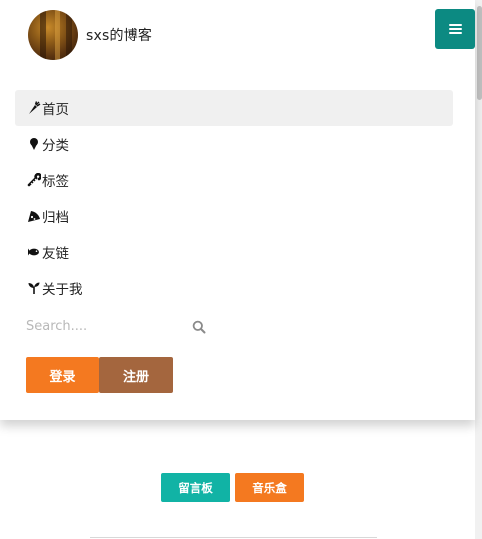  Describe the element at coordinates (195, 487) in the screenshot. I see `guestbook-button: 留言板` at that location.